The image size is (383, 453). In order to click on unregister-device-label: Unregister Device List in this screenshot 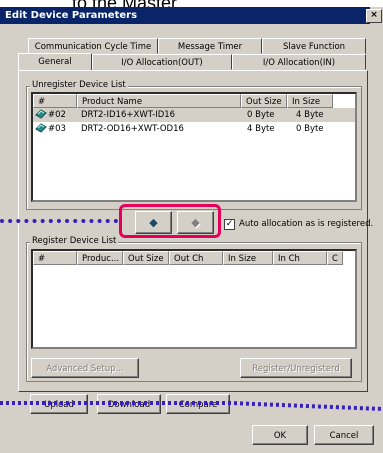, I will do `click(79, 85)`.